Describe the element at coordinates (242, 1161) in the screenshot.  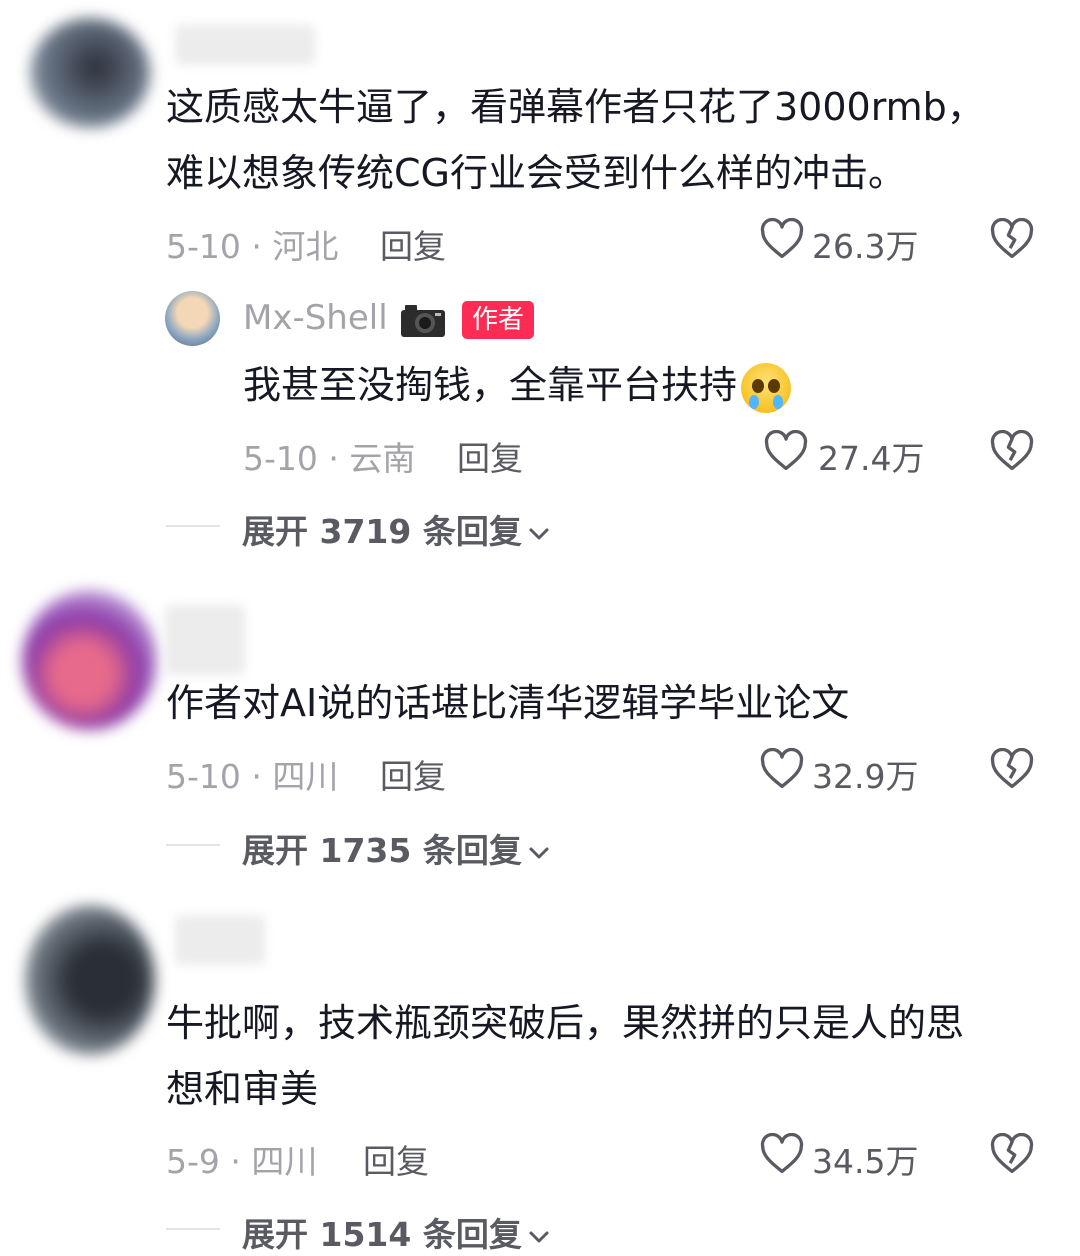
I see `comment-date-location: 5-9 · 四川` at that location.